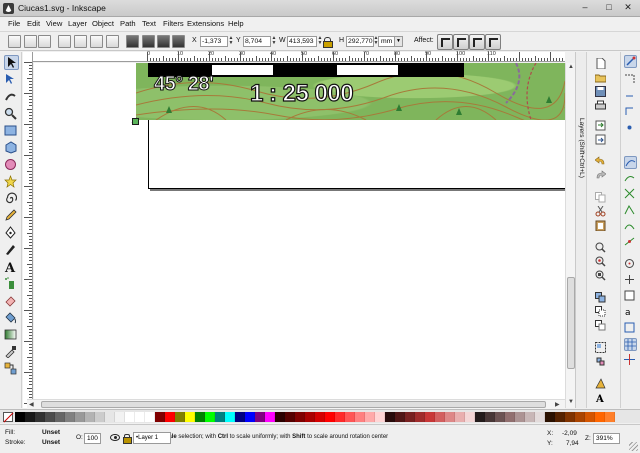  What do you see at coordinates (600, 383) in the screenshot?
I see `fill-stroke-icon` at bounding box center [600, 383].